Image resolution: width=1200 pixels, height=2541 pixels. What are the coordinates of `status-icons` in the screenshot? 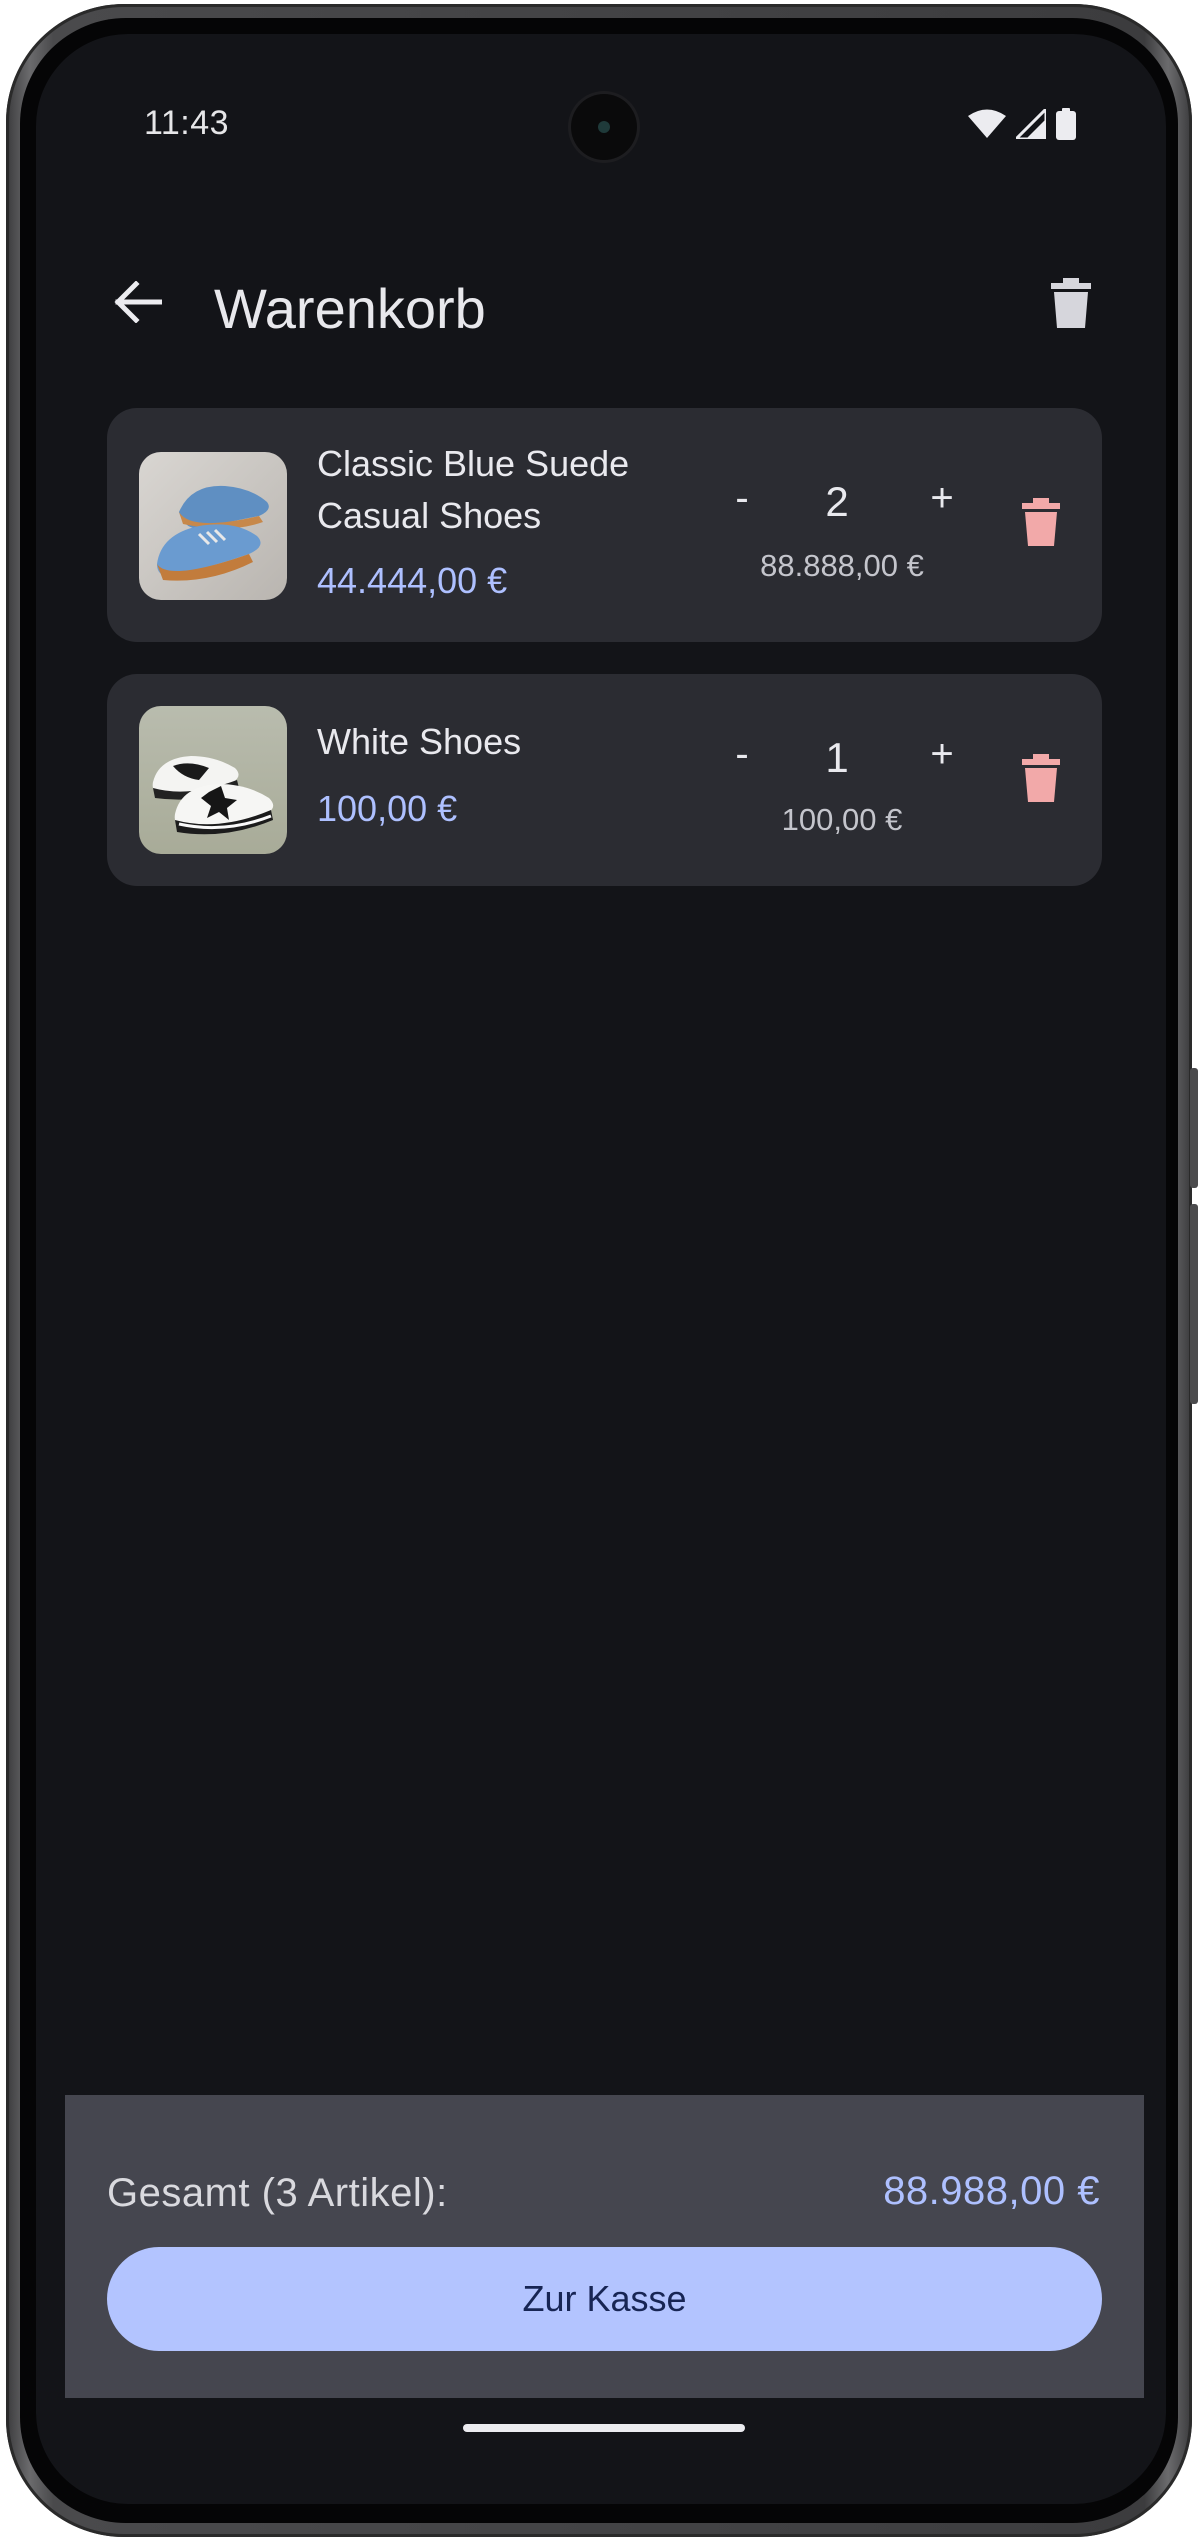 It's located at (1022, 124).